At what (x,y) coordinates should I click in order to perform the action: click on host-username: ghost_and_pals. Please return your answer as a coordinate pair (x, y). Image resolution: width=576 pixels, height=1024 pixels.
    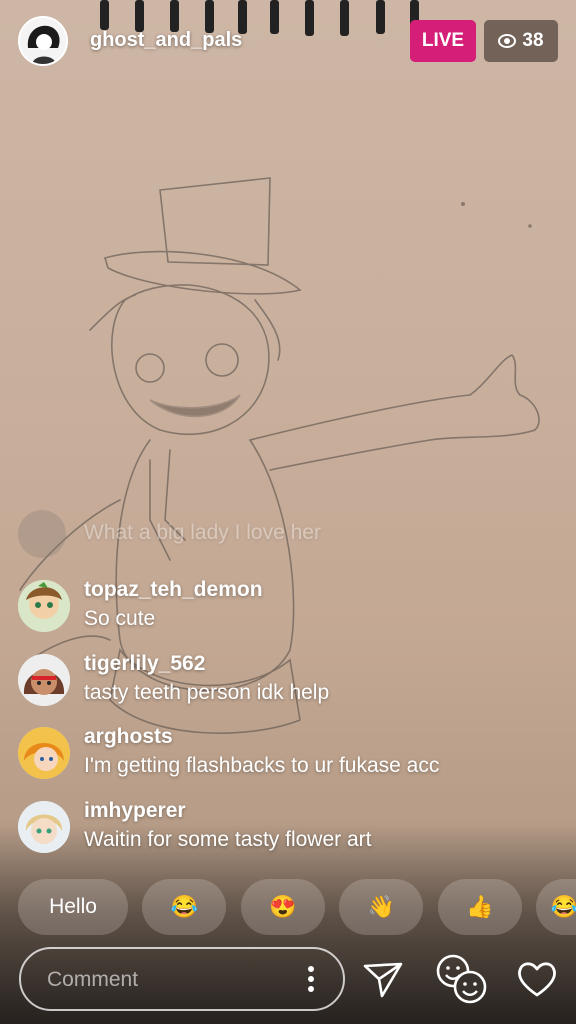
    Looking at the image, I should click on (166, 40).